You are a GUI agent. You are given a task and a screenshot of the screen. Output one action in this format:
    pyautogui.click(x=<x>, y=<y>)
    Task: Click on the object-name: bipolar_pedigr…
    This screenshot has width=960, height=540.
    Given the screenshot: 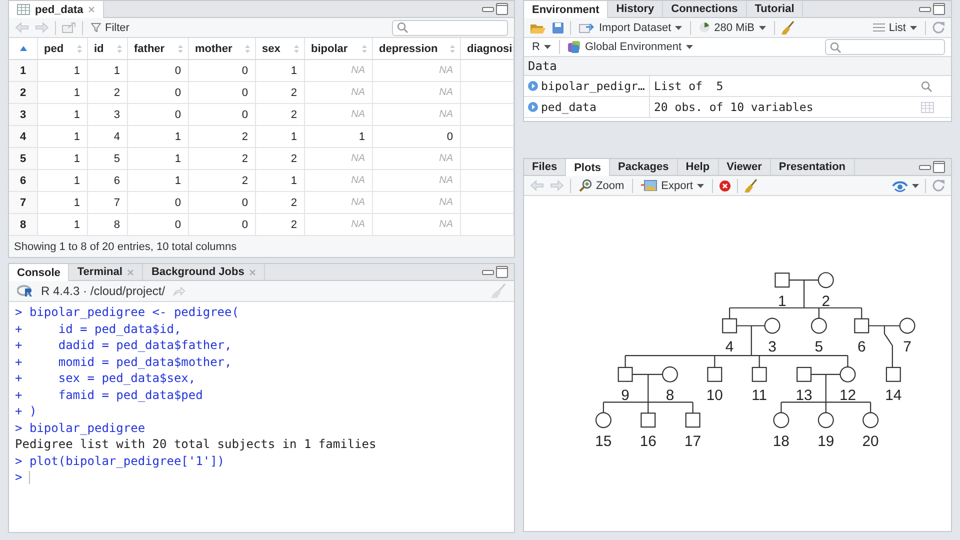 What is the action you would take?
    pyautogui.click(x=593, y=86)
    